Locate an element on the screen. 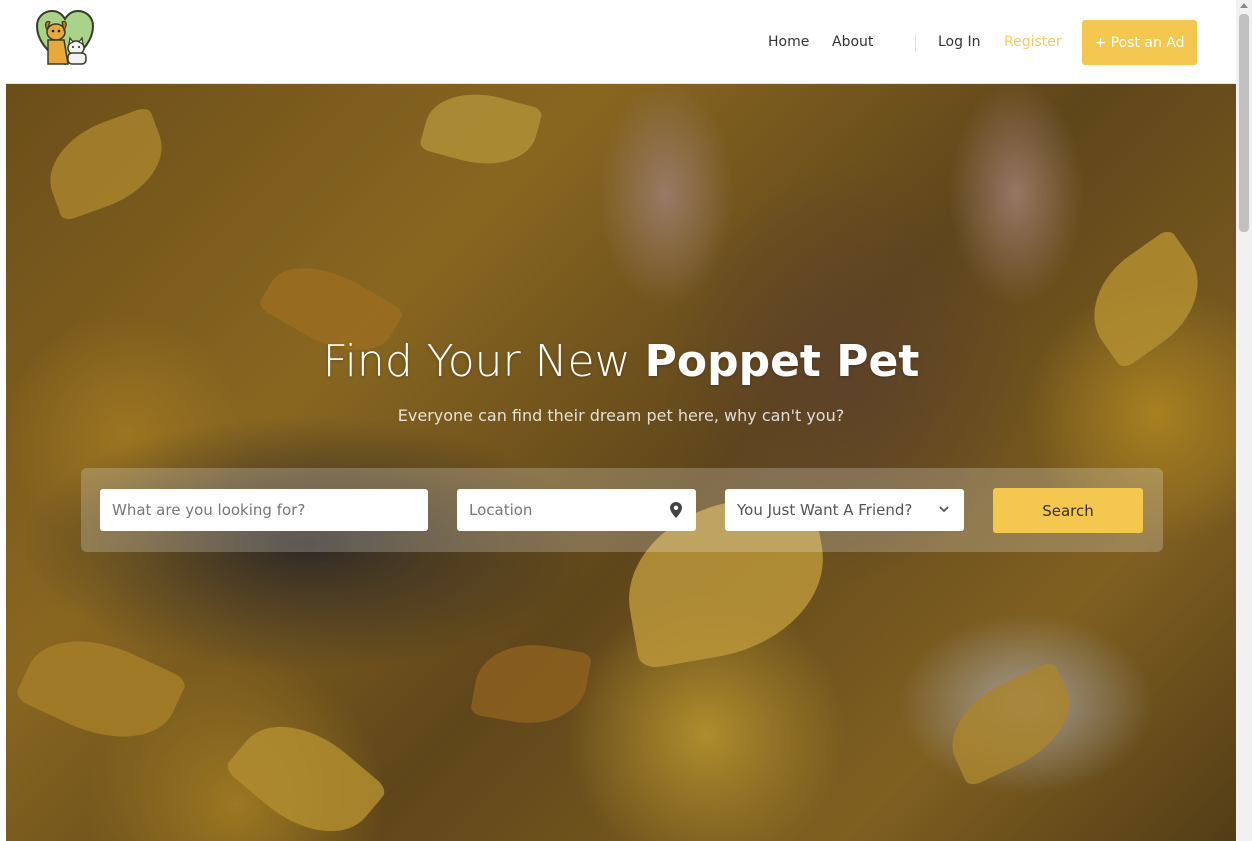 The image size is (1252, 841). pet-type-select: You Just Want A Friend? is located at coordinates (844, 510).